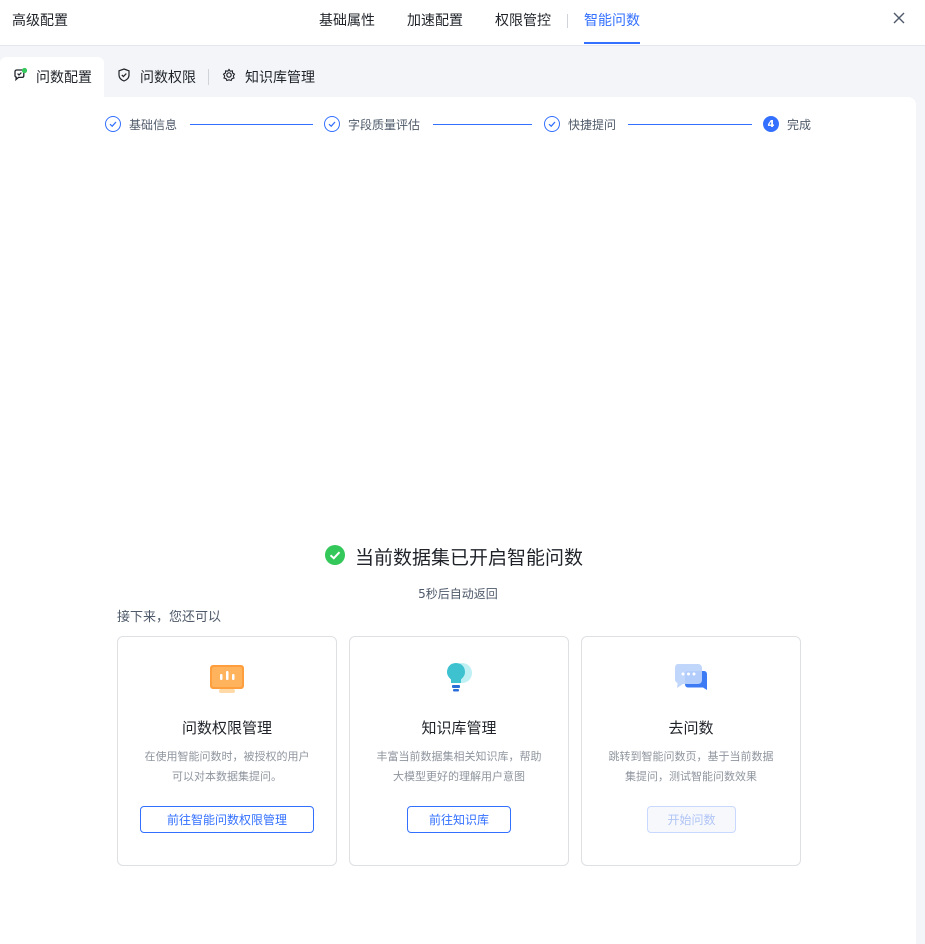 The image size is (925, 944). I want to click on success-message: 当前数据集已开启智能问数, so click(454, 556).